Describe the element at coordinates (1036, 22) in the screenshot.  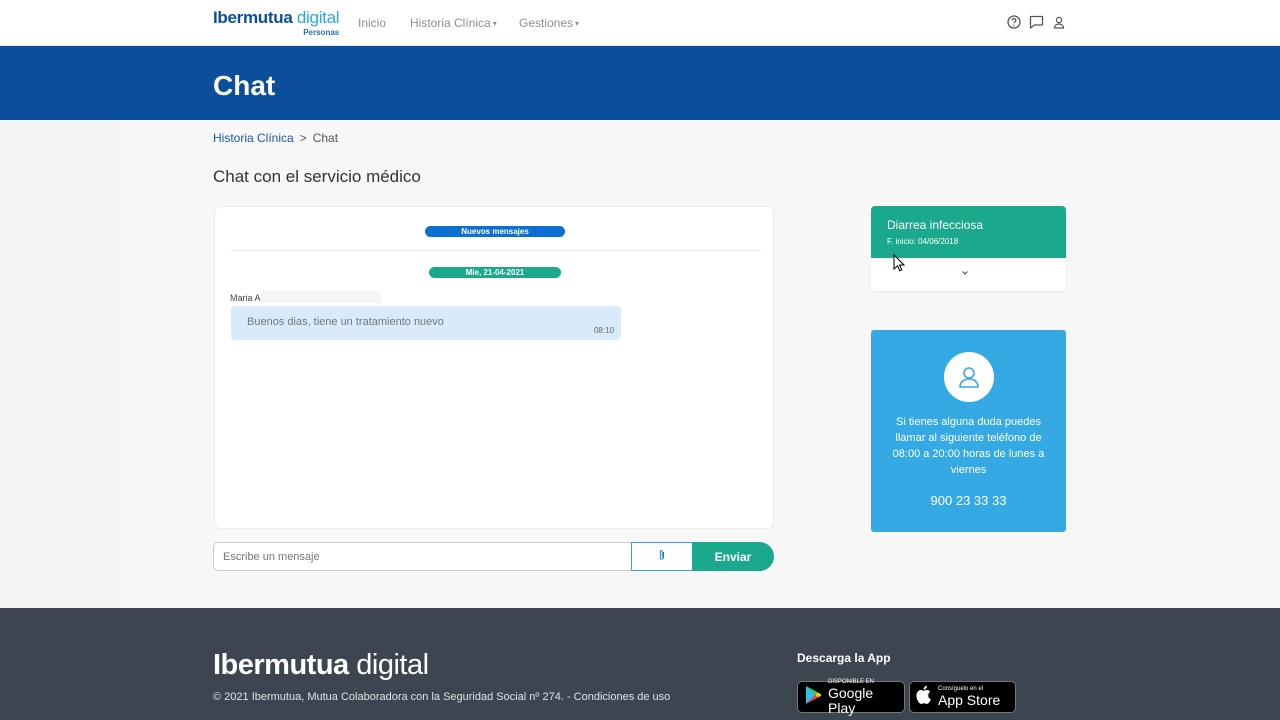
I see `chat-bubble-icon` at that location.